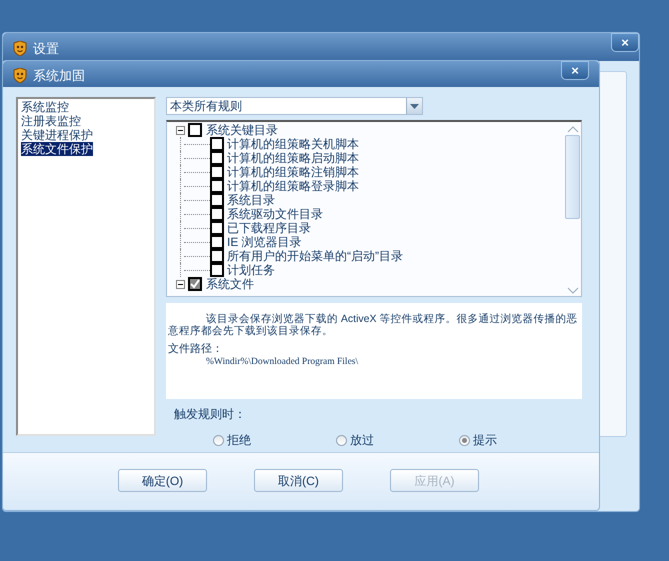 Image resolution: width=669 pixels, height=561 pixels. I want to click on window-title: 设置, so click(46, 49).